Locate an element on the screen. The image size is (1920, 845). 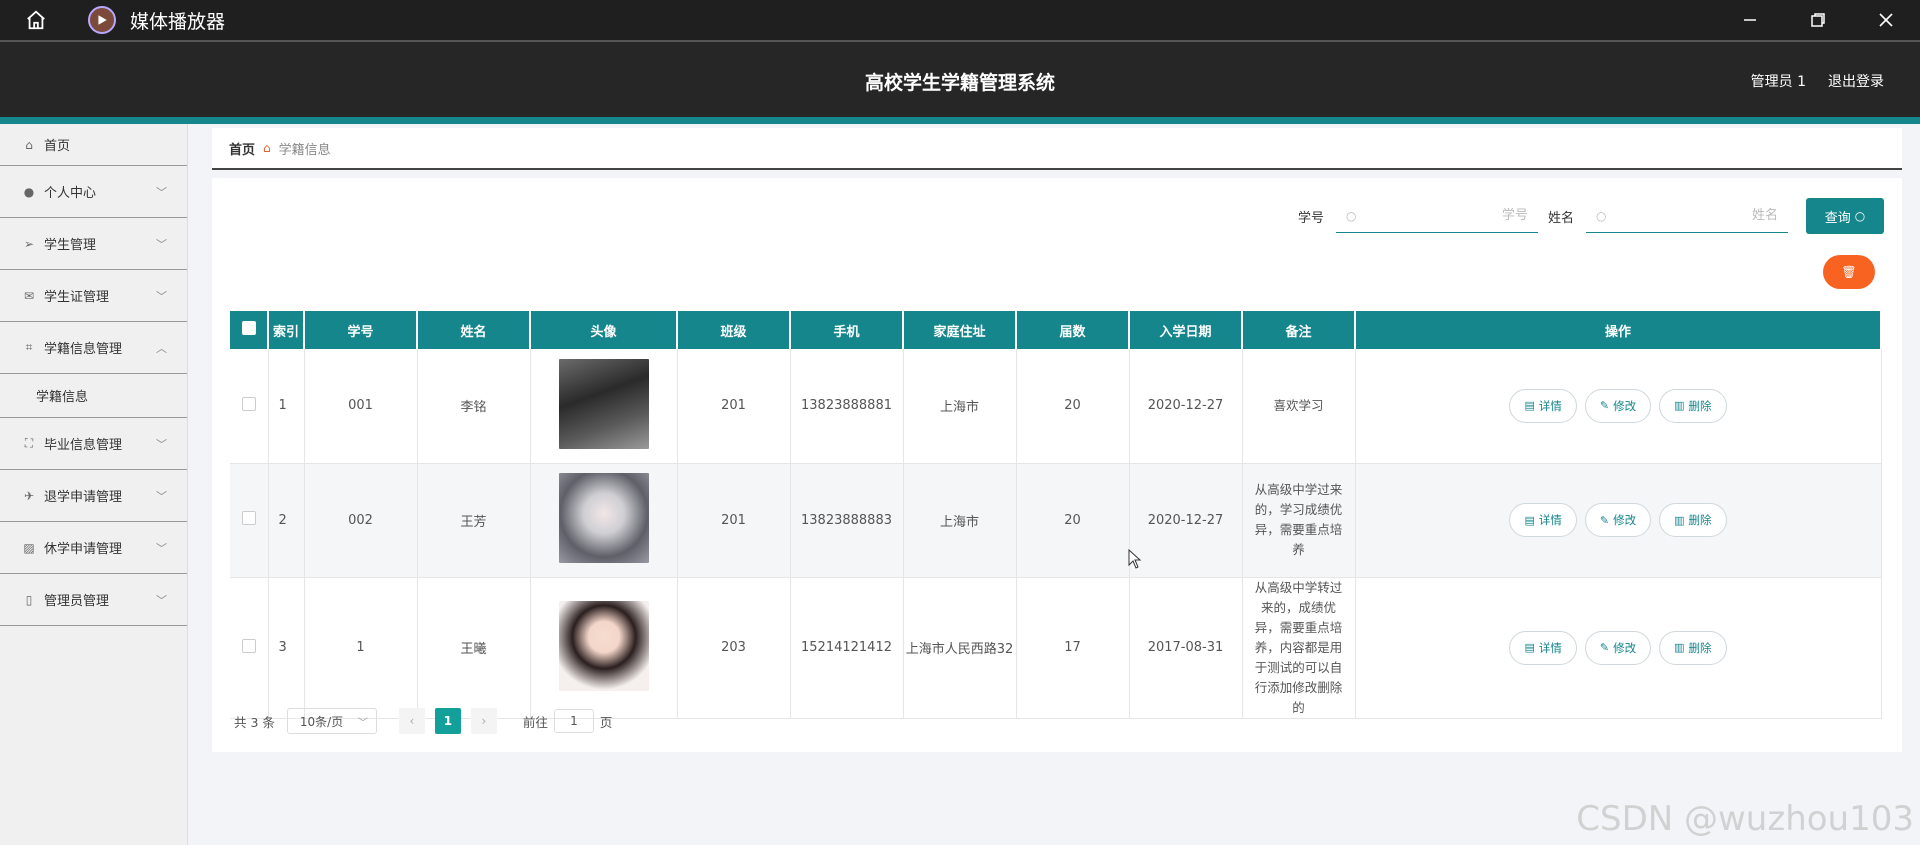
chevron-left-icon: ‹ is located at coordinates (412, 721).